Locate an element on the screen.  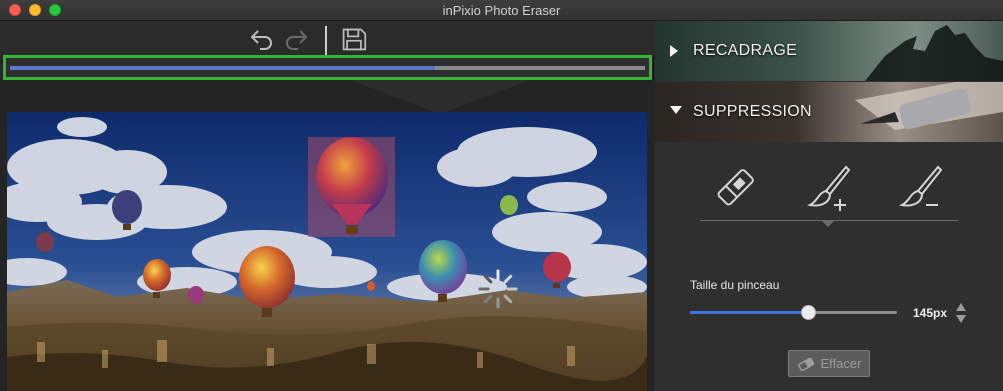
section-suppression-label: SUPPRESSION is located at coordinates (752, 111).